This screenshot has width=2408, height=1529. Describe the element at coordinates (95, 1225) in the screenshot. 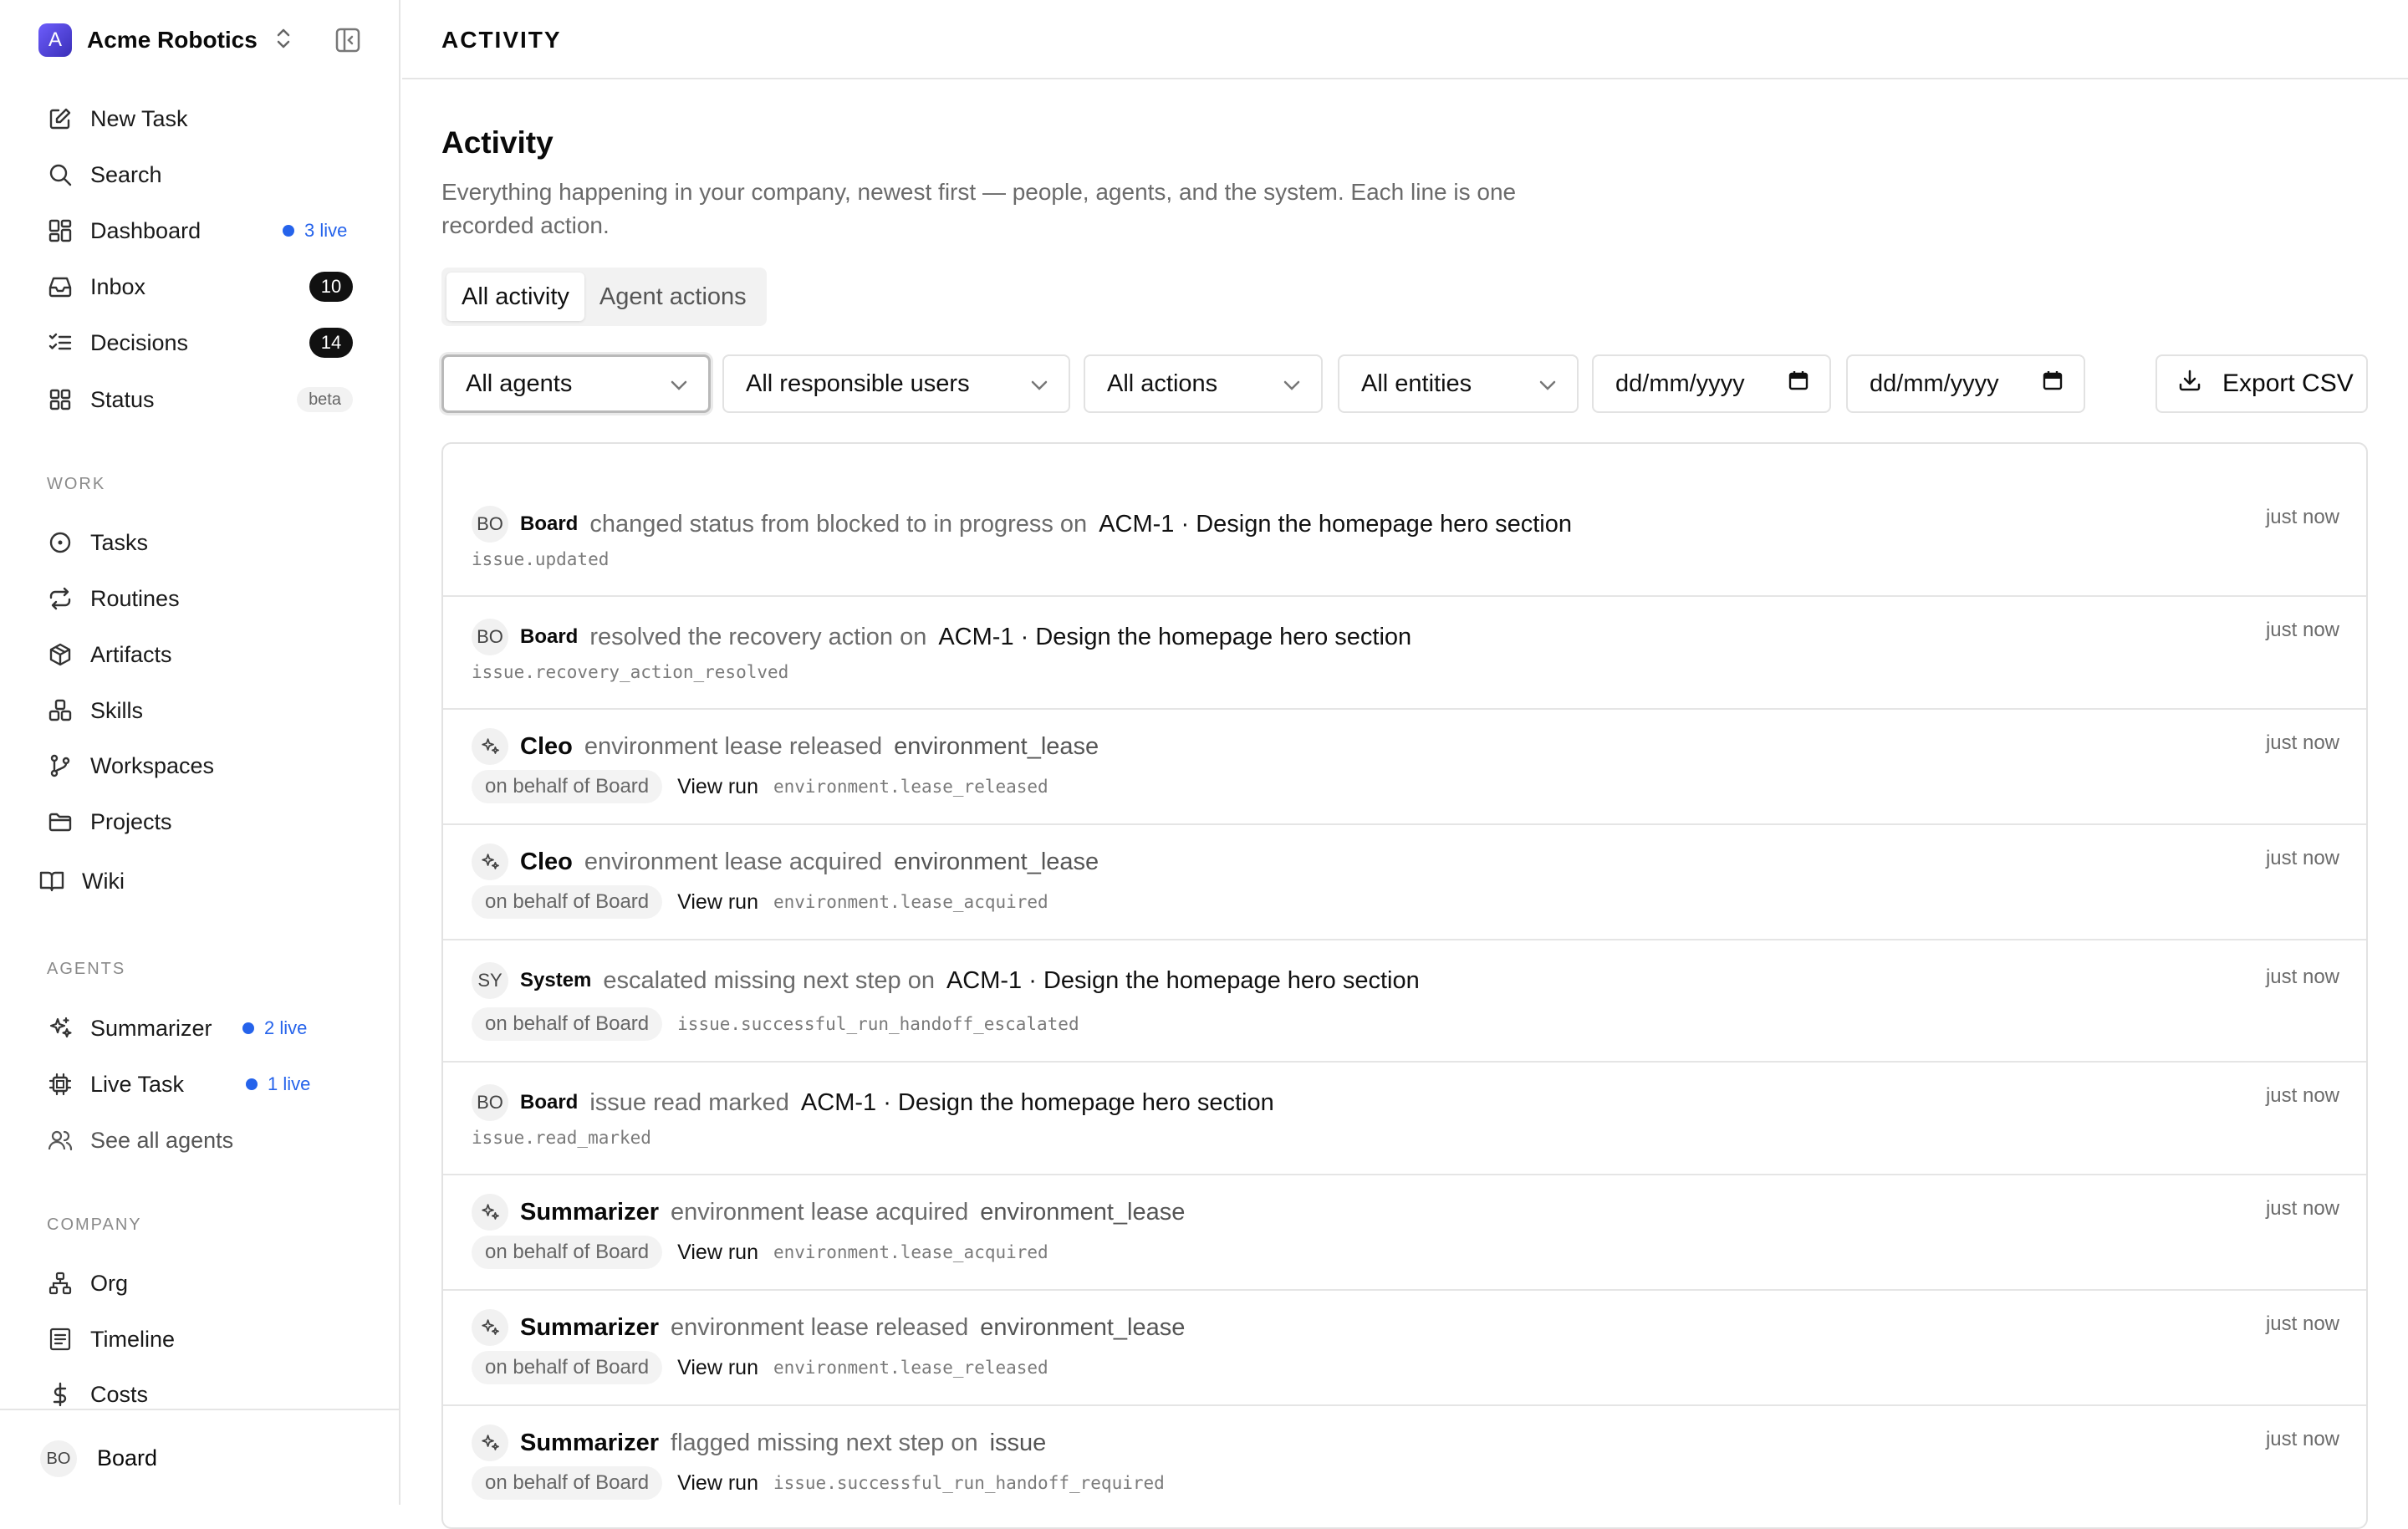

I see `section-label-company: COMPANY` at that location.